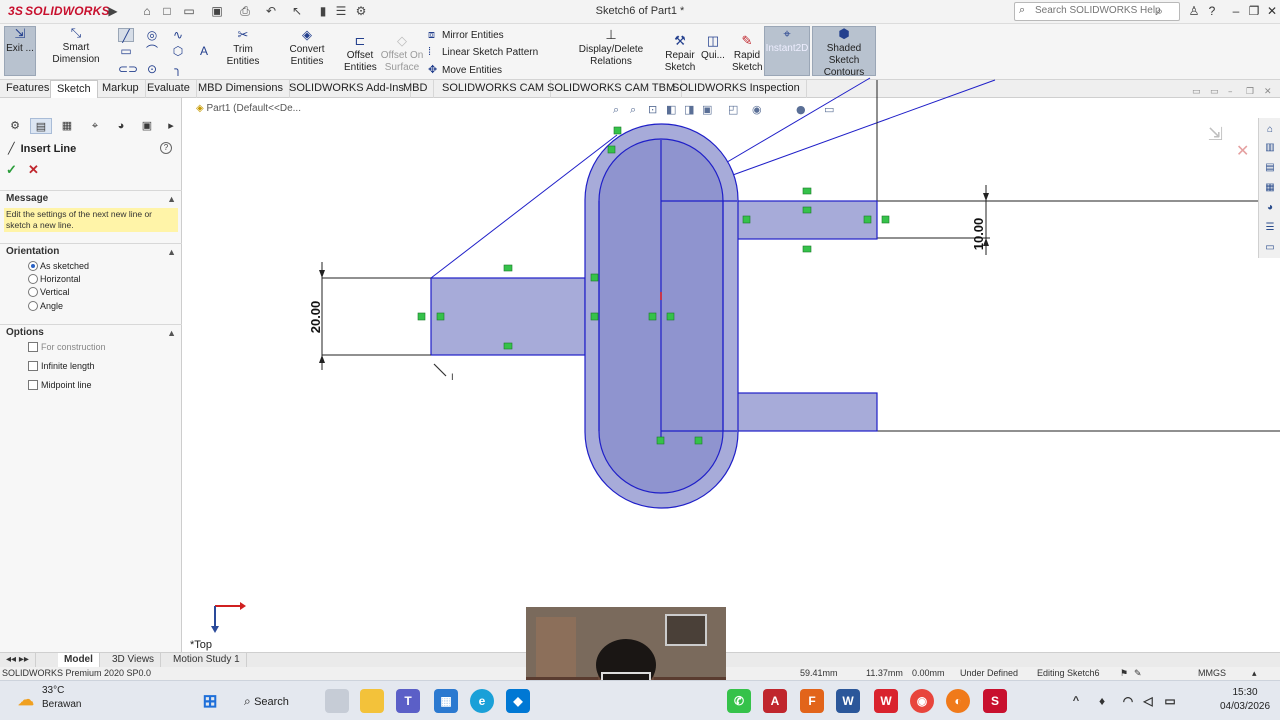 The height and width of the screenshot is (720, 1280). Describe the element at coordinates (812, 701) in the screenshot. I see `app-f-icon: F` at that location.